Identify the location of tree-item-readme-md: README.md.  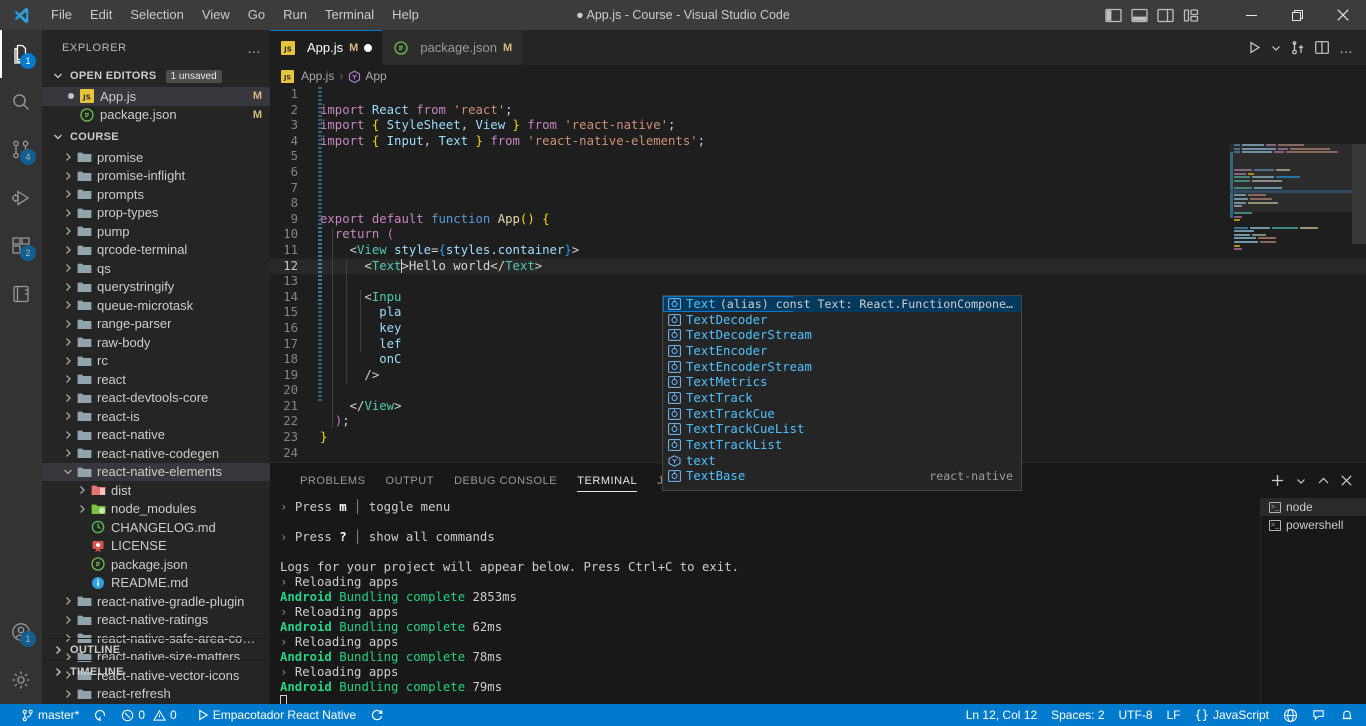
(156, 583).